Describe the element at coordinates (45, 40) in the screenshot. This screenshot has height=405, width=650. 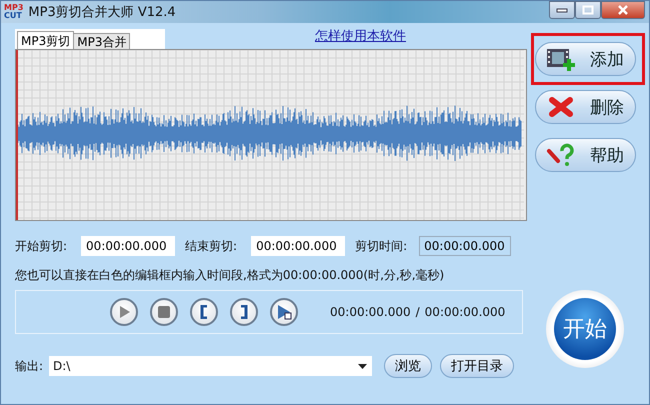
I see `tab: MP3剪切` at that location.